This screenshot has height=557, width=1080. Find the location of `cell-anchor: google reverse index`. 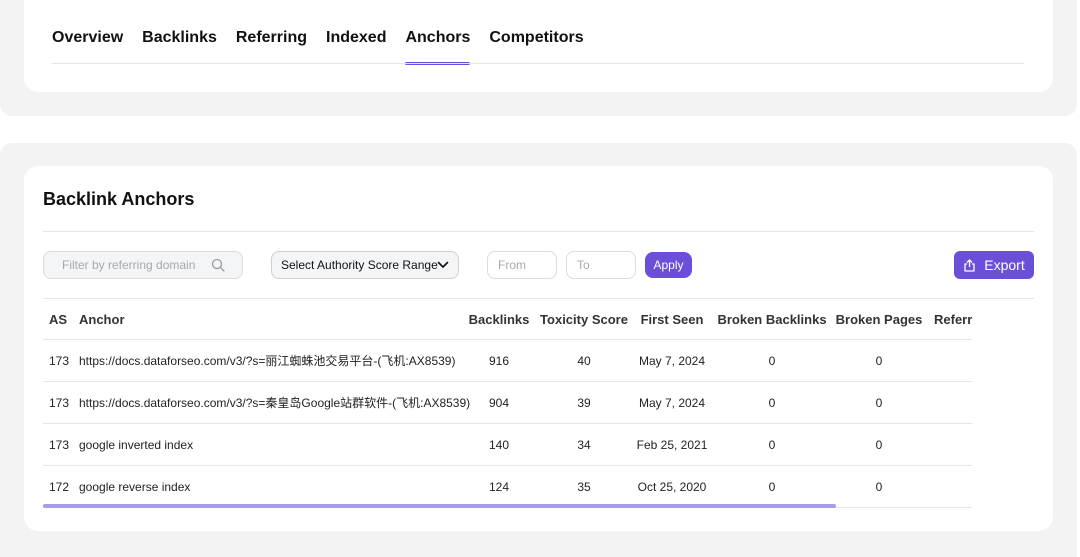

cell-anchor: google reverse index is located at coordinates (134, 486).